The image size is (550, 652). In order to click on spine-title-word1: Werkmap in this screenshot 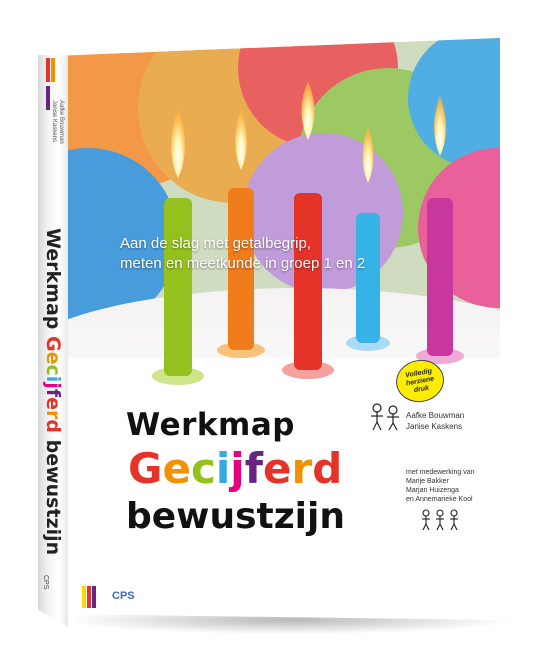, I will do `click(53, 279)`.